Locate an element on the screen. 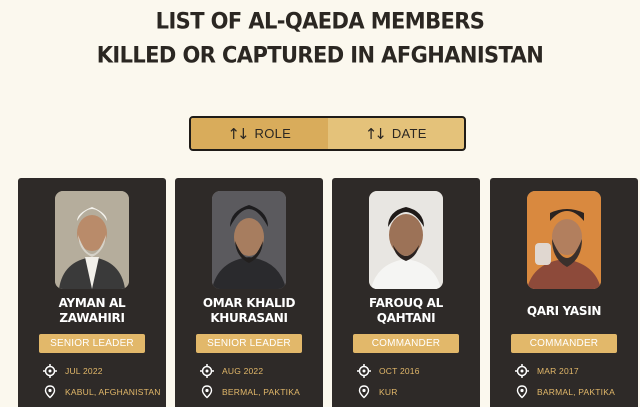 The width and height of the screenshot is (640, 407). page-title-line-2: KILLED OR CAPTURED IN AFGHANISTAN is located at coordinates (320, 55).